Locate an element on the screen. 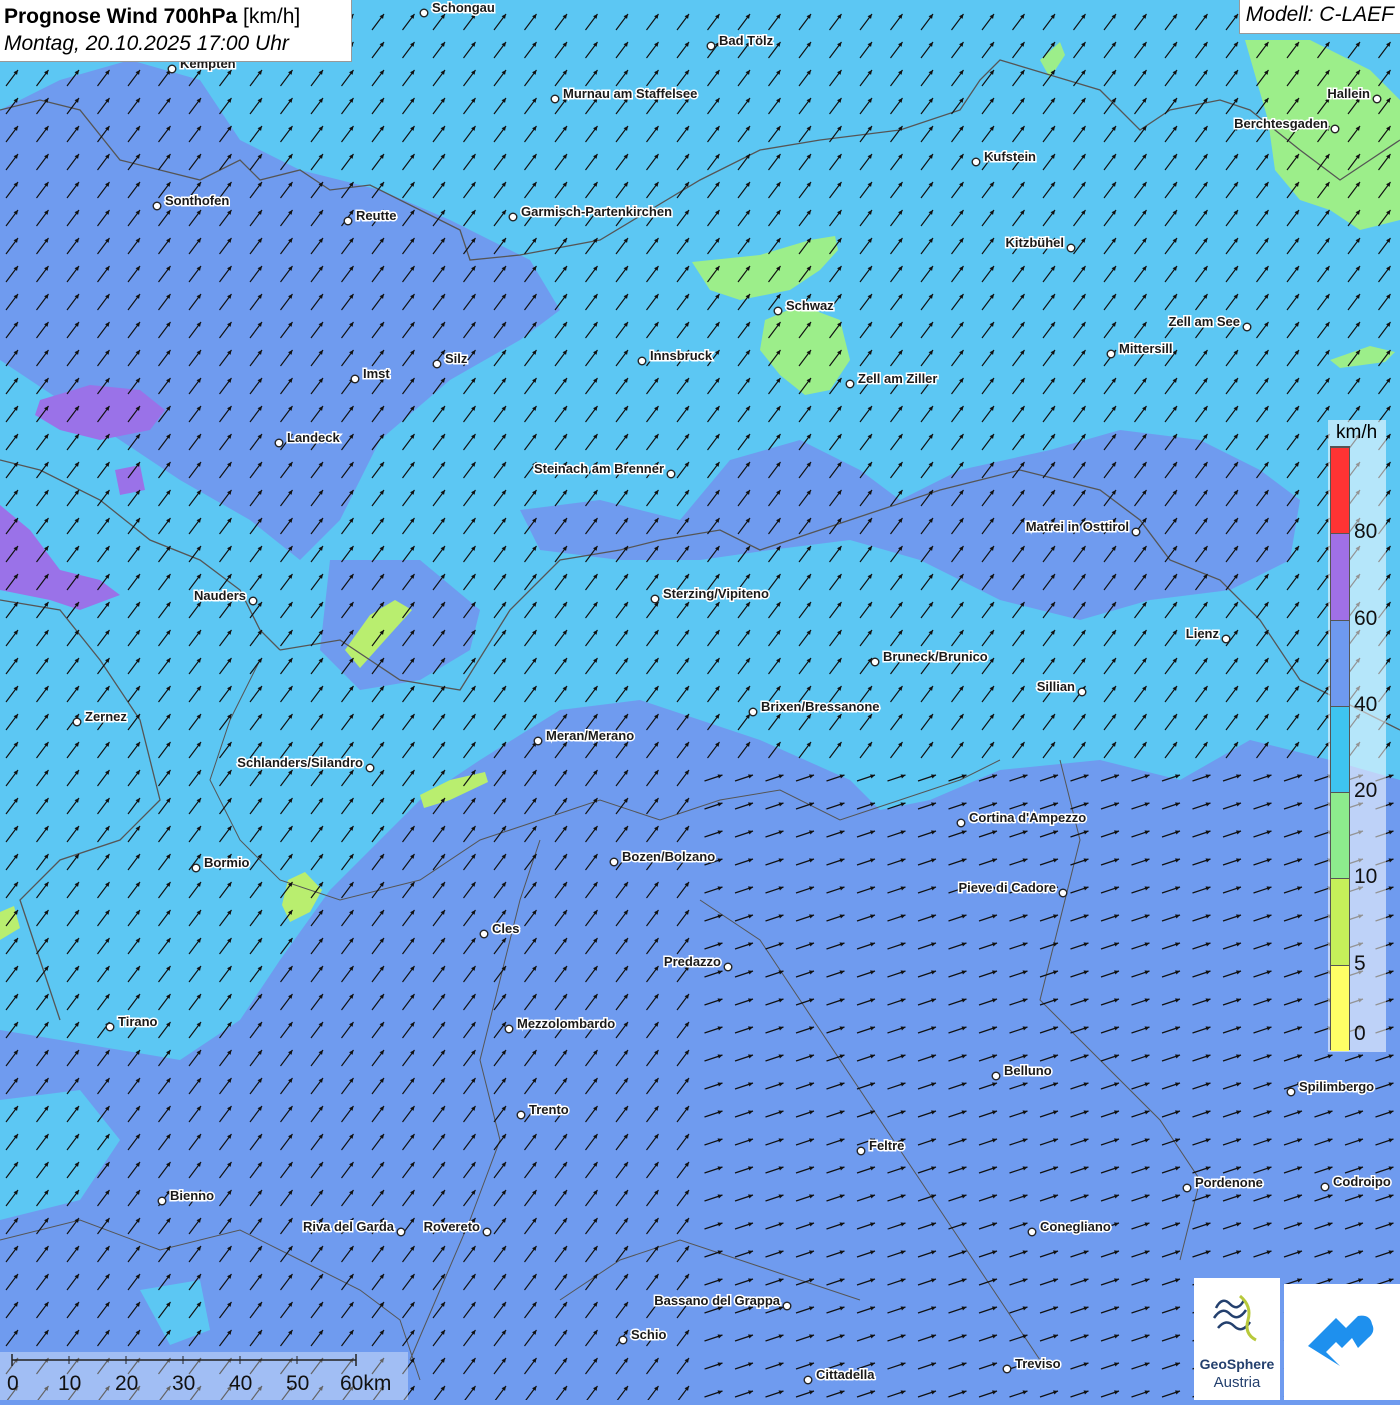 Image resolution: width=1400 pixels, height=1405 pixels. city-label: Cles is located at coordinates (505, 928).